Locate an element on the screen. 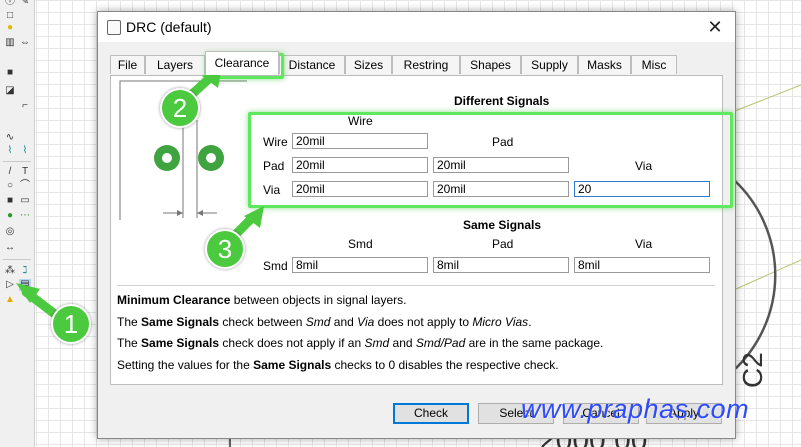 This screenshot has width=801, height=447. dimension-icon: ↔ is located at coordinates (10, 248).